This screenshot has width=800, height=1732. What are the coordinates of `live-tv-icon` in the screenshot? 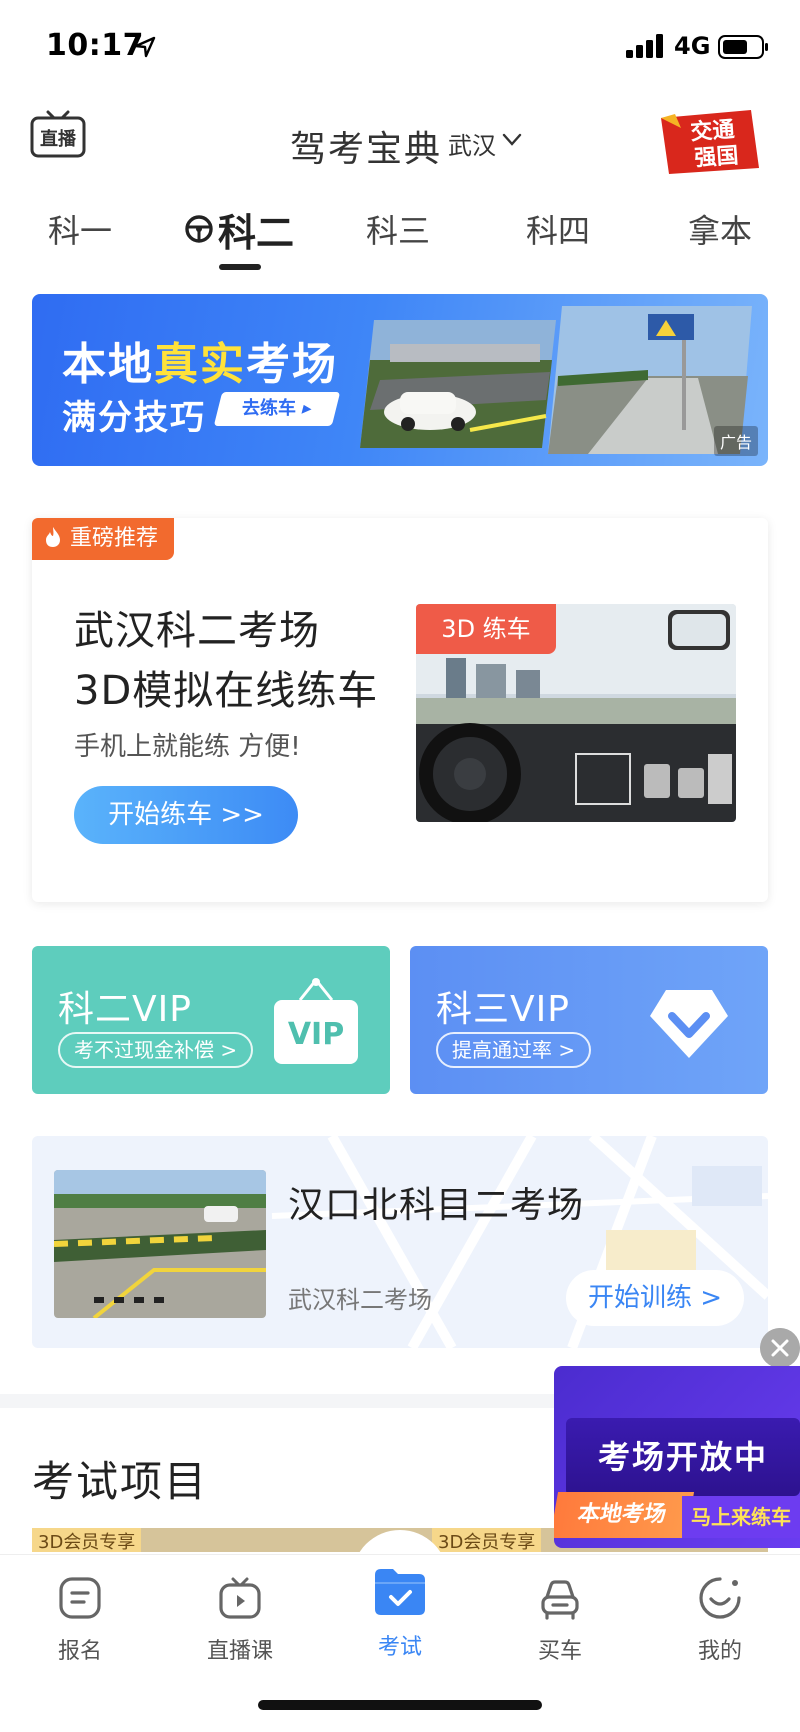 It's located at (240, 1598).